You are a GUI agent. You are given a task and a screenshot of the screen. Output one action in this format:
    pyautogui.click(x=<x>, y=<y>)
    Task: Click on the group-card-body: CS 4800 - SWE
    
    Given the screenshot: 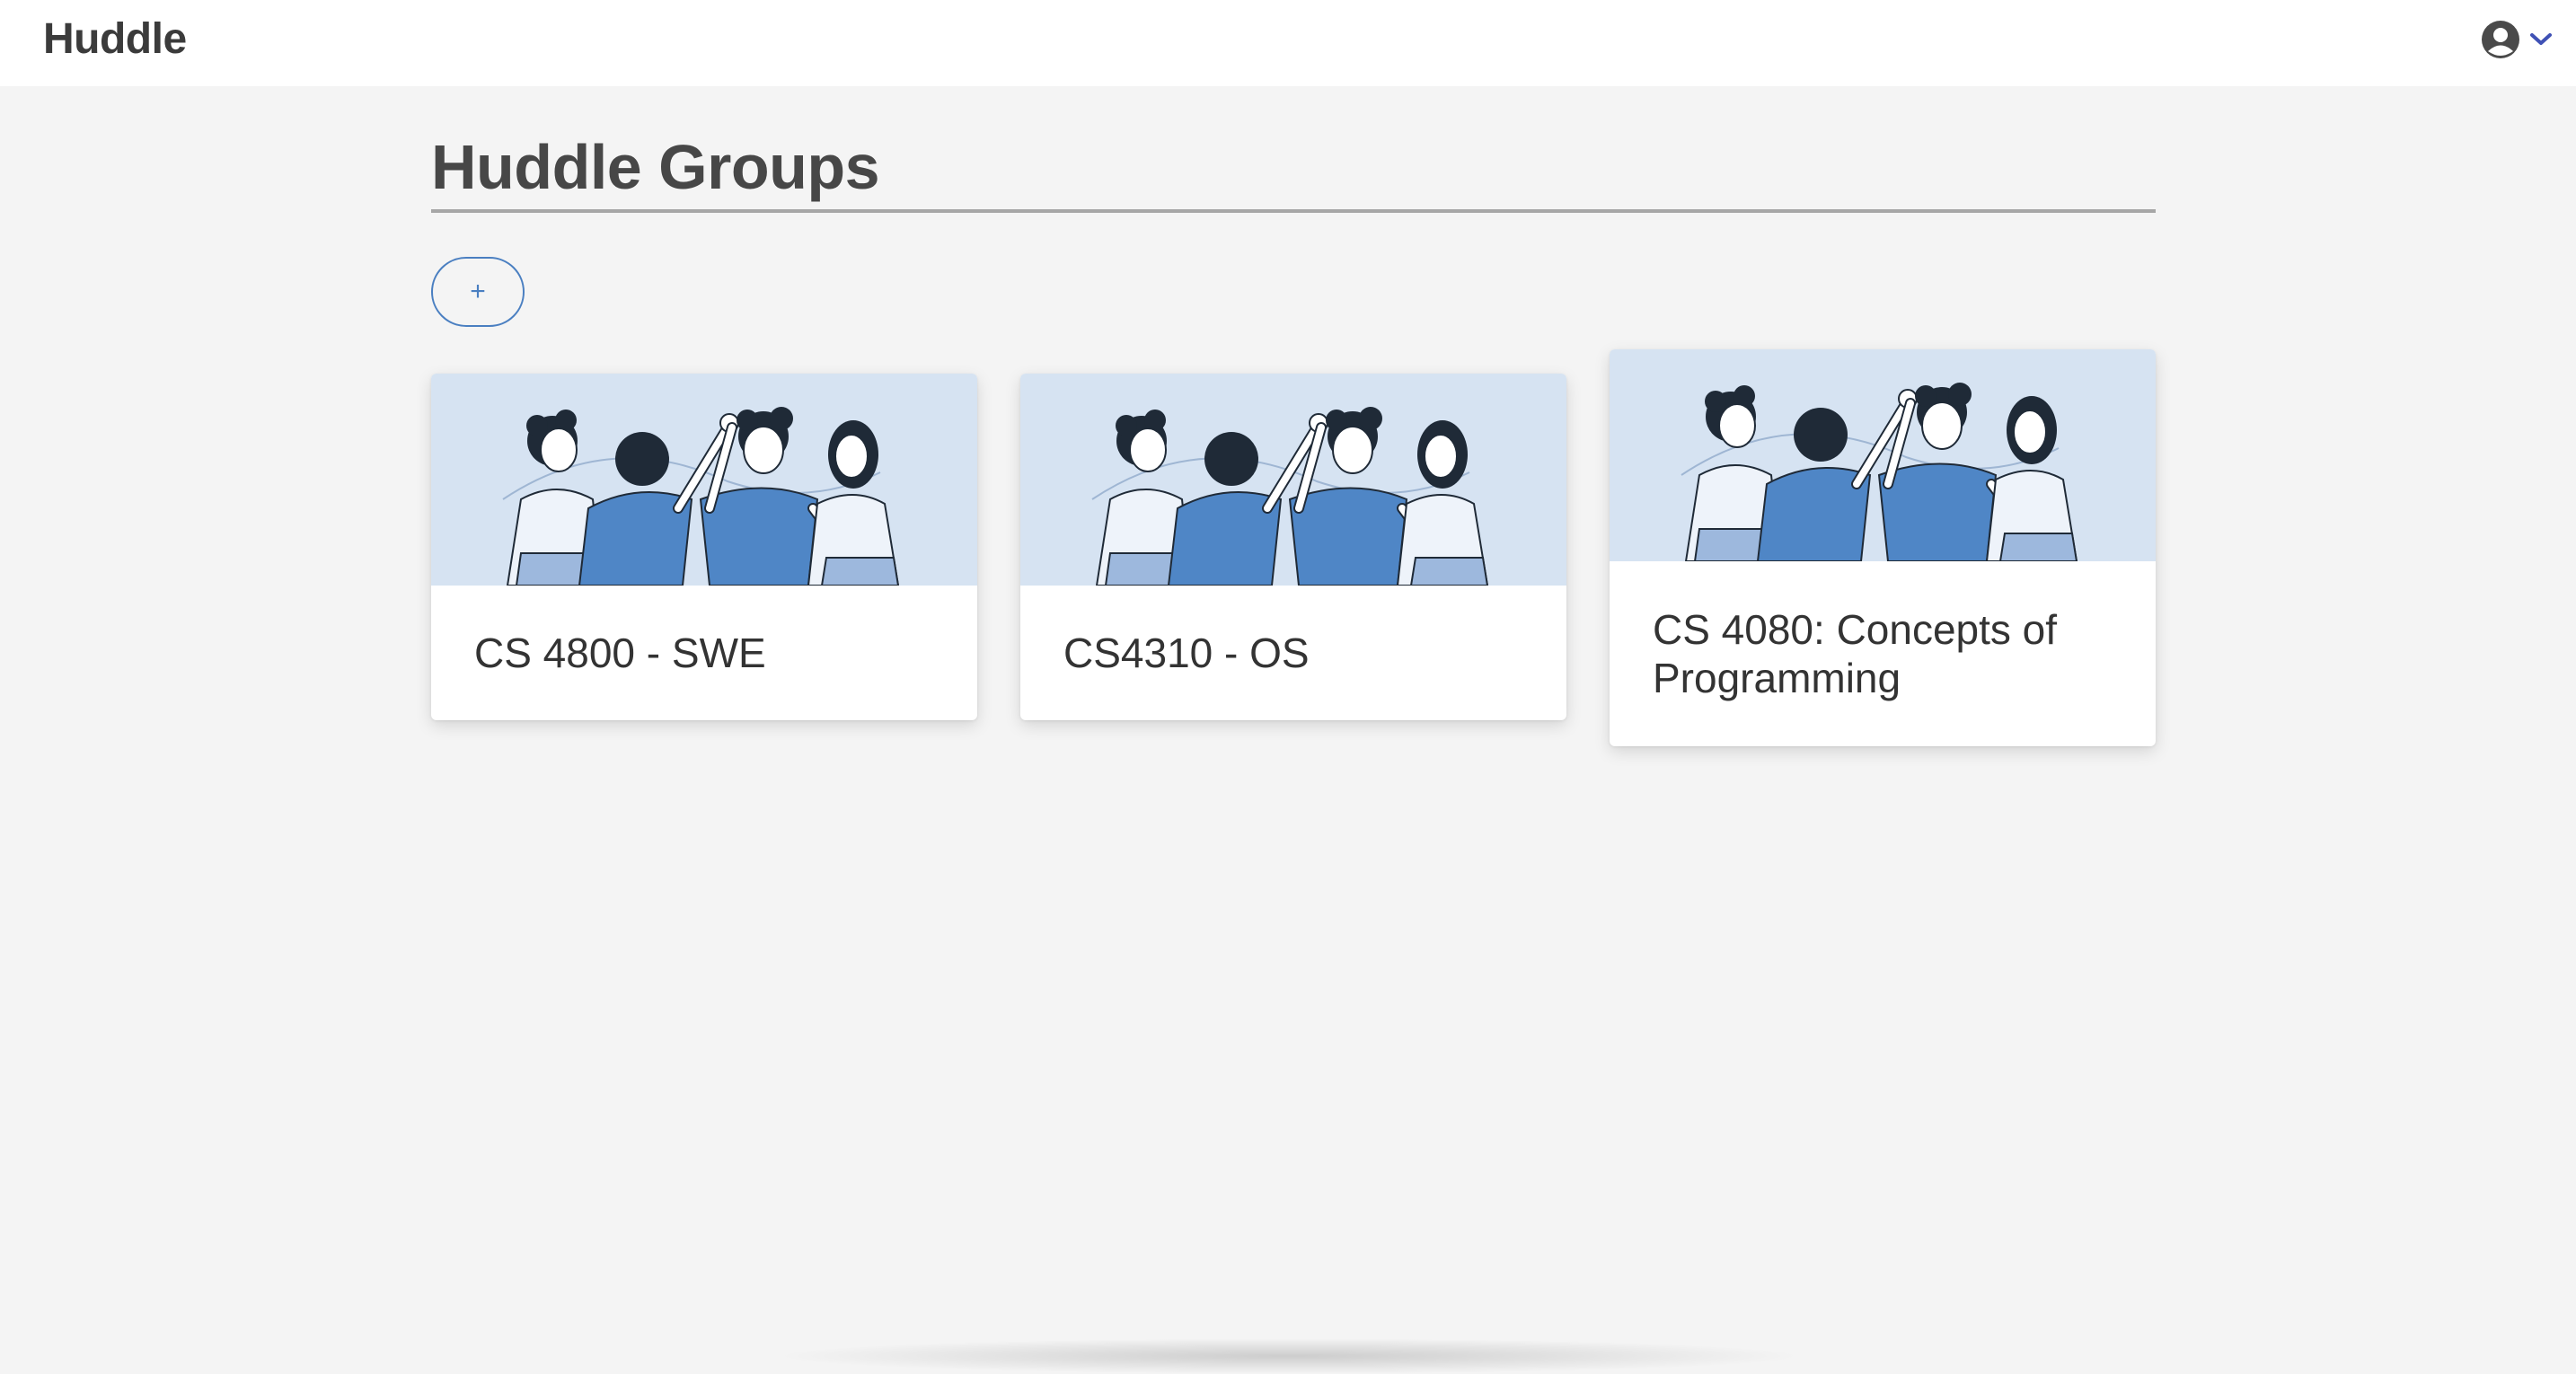 What is the action you would take?
    pyautogui.click(x=704, y=653)
    